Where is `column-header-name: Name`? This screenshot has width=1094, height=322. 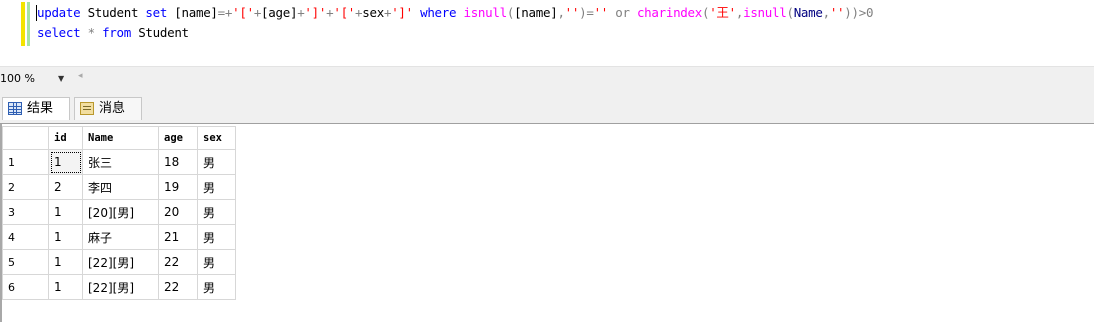 column-header-name: Name is located at coordinates (120, 138).